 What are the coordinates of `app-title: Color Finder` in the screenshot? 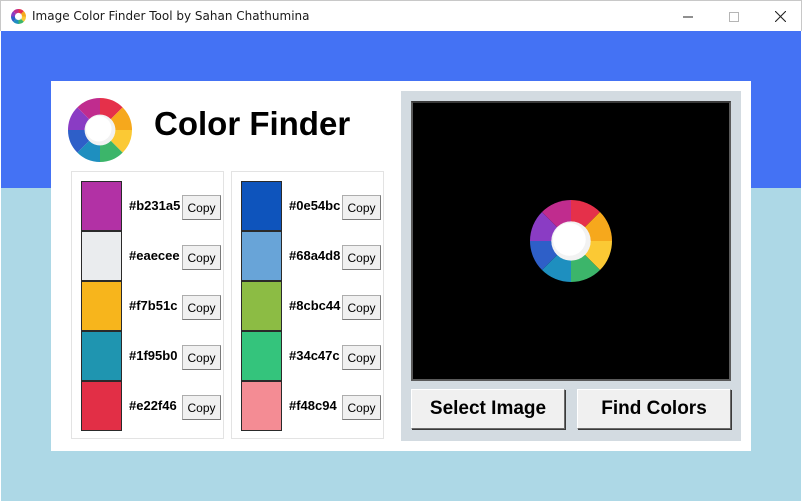 It's located at (252, 123).